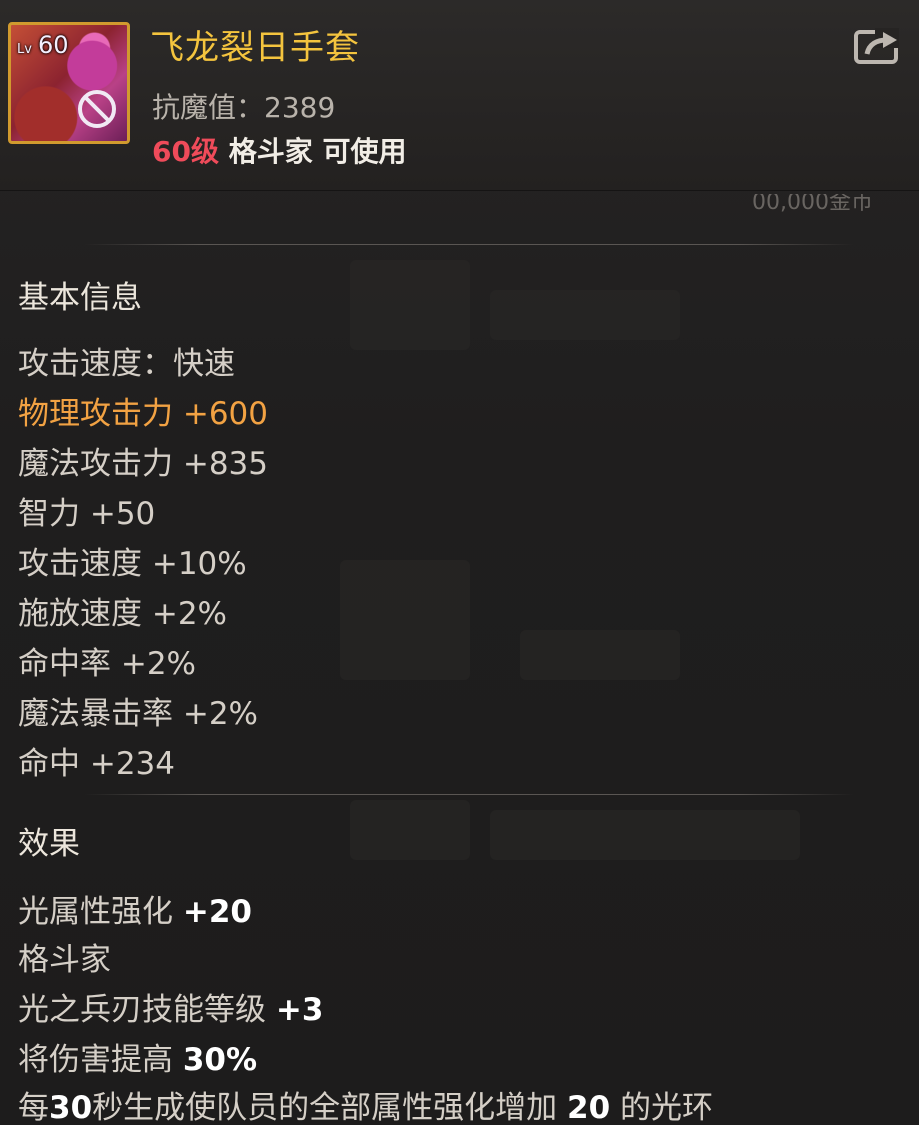 The height and width of the screenshot is (1125, 919). I want to click on stat-magic-crit: 魔法暴击率 +2%, so click(138, 714).